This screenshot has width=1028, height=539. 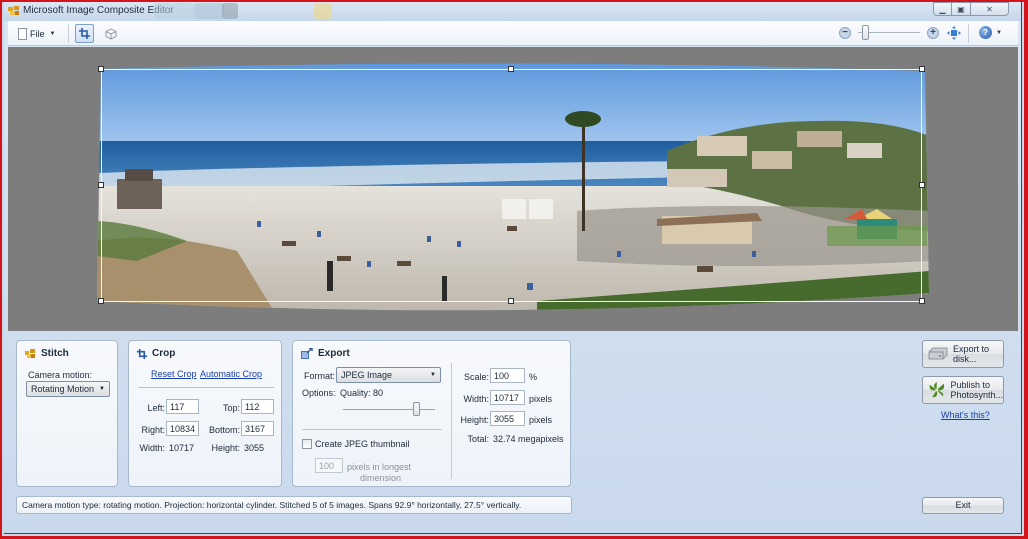 I want to click on format-dropdown: JPEG Image ▼, so click(x=388, y=375).